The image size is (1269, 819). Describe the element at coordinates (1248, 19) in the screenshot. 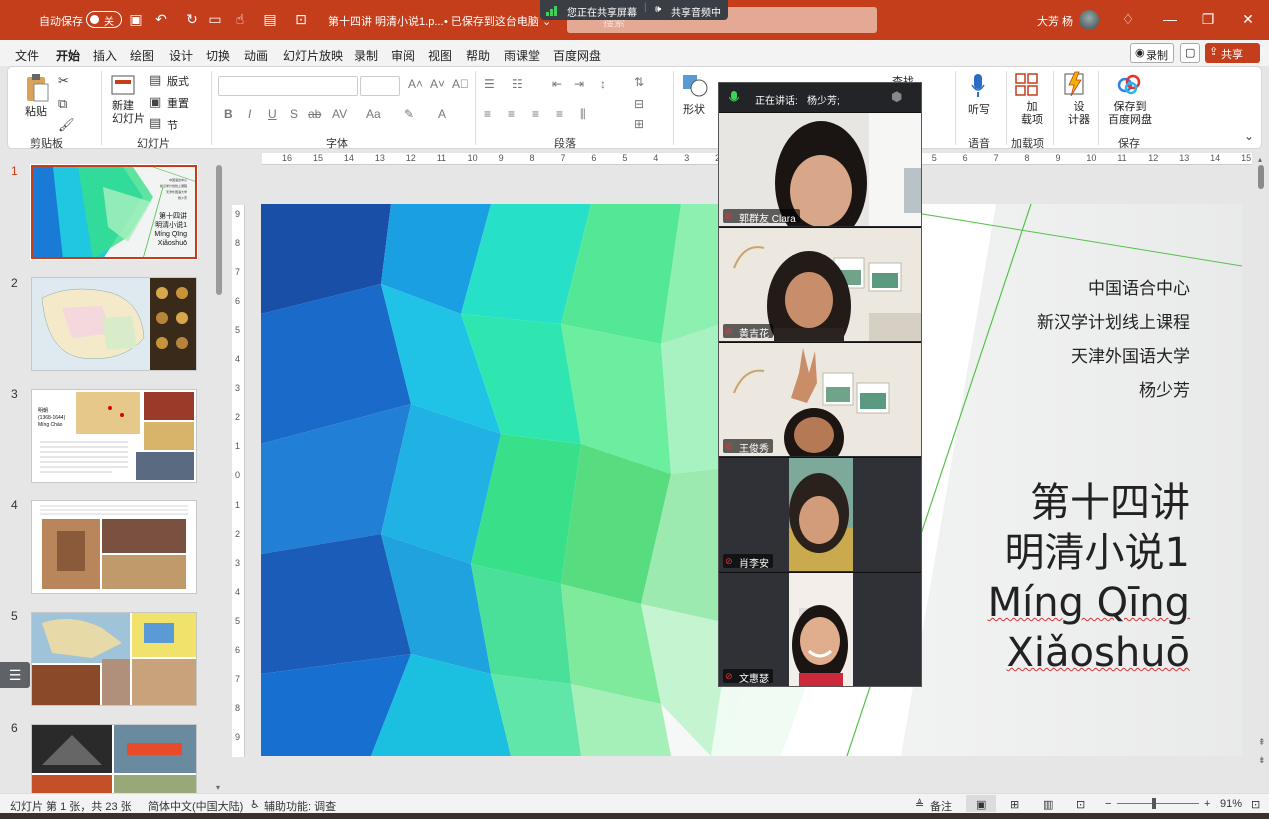

I see `close-icon: ✕` at that location.